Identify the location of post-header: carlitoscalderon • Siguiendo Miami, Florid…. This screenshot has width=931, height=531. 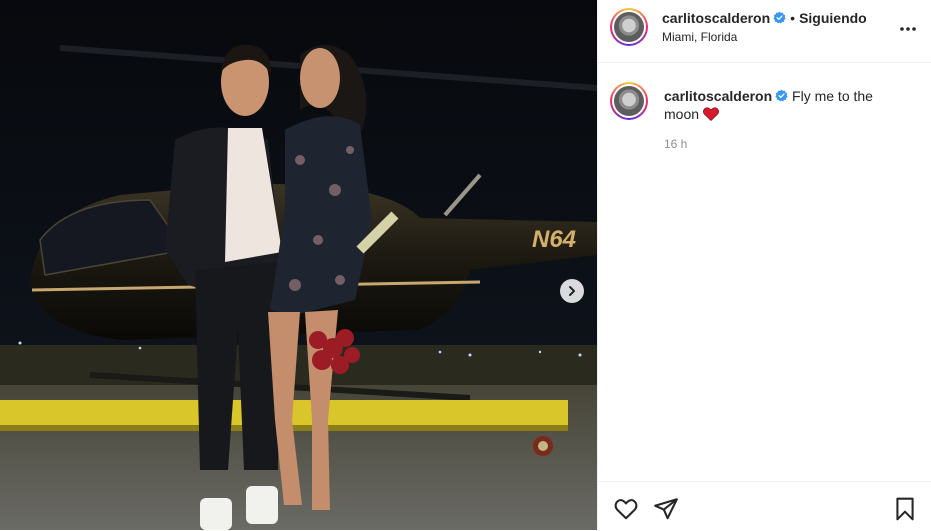
(764, 31).